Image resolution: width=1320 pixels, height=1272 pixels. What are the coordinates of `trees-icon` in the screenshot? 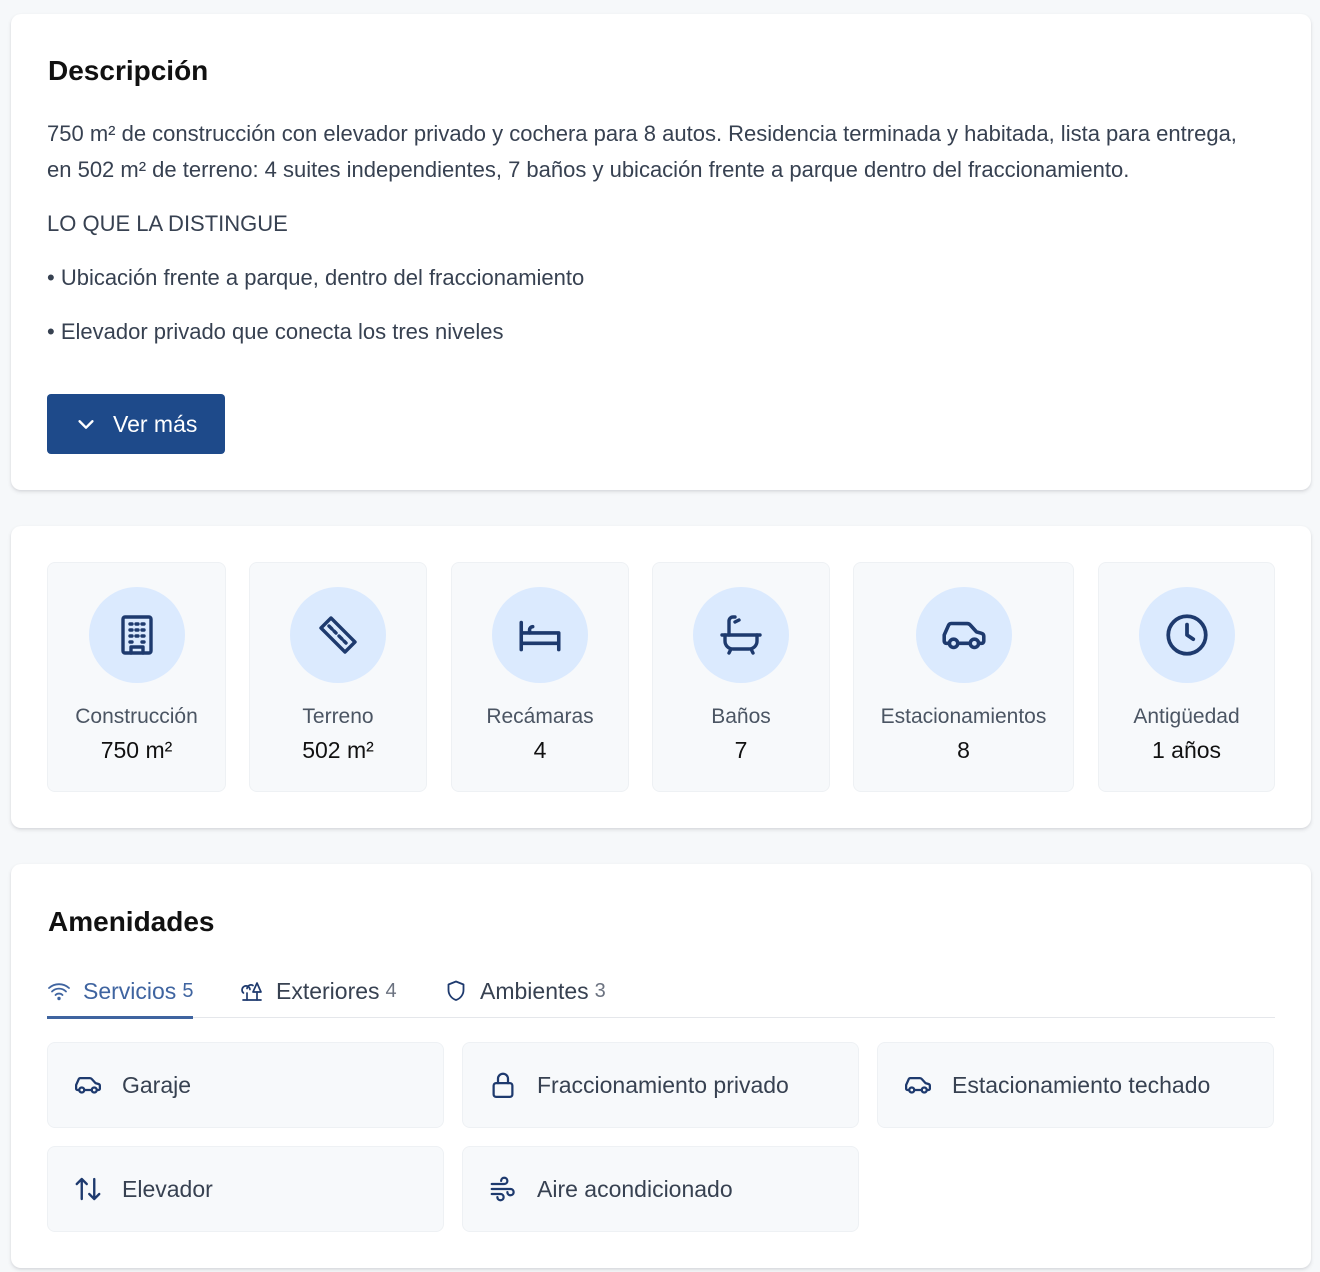 It's located at (252, 991).